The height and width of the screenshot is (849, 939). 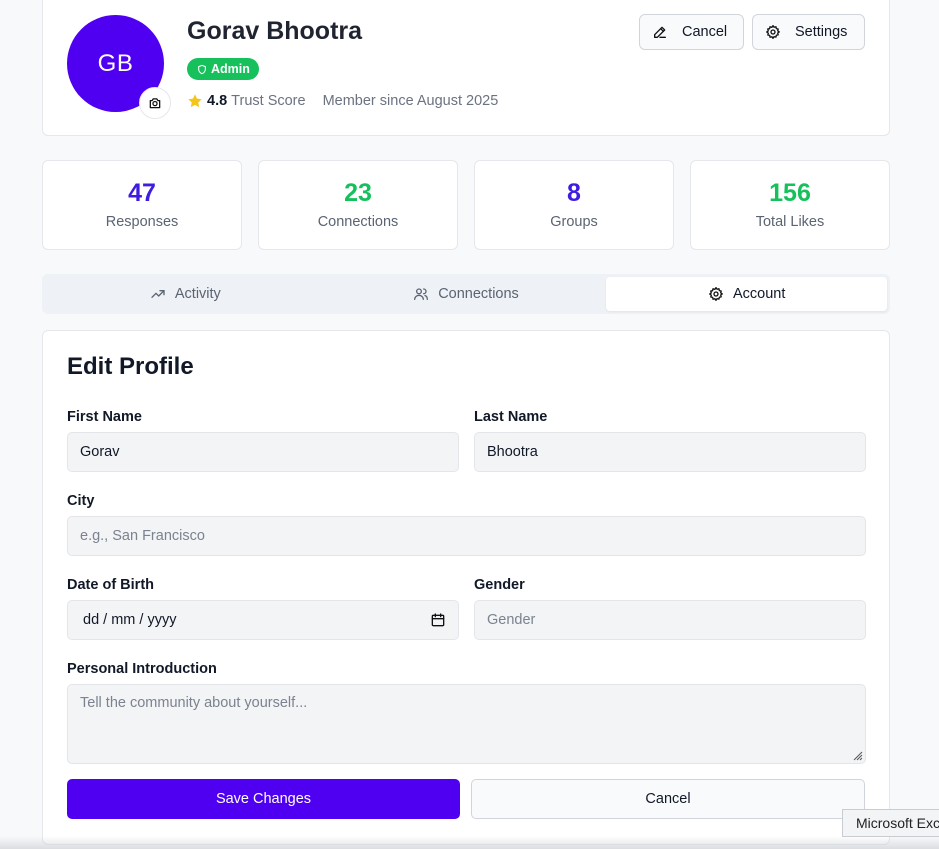 What do you see at coordinates (438, 620) in the screenshot?
I see `calendar-icon` at bounding box center [438, 620].